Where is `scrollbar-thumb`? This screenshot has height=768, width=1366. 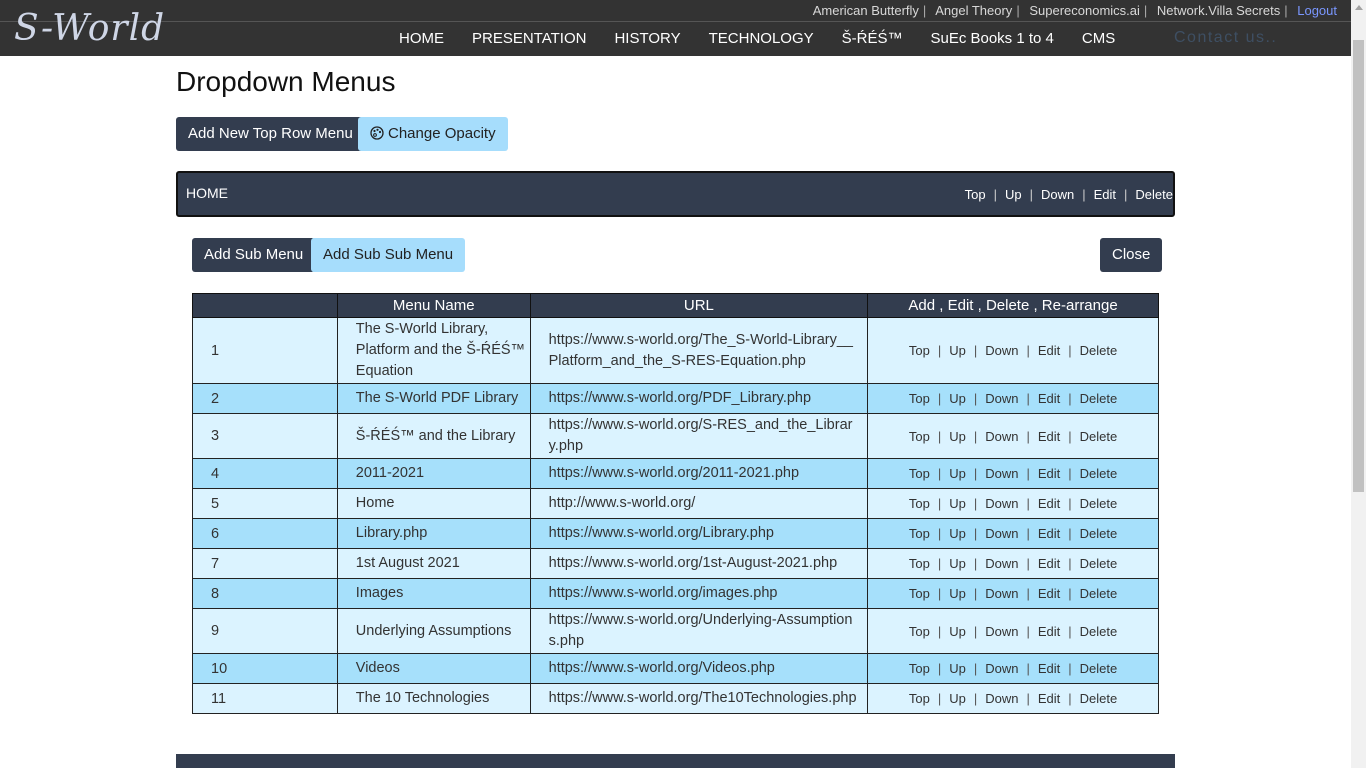 scrollbar-thumb is located at coordinates (1358, 266).